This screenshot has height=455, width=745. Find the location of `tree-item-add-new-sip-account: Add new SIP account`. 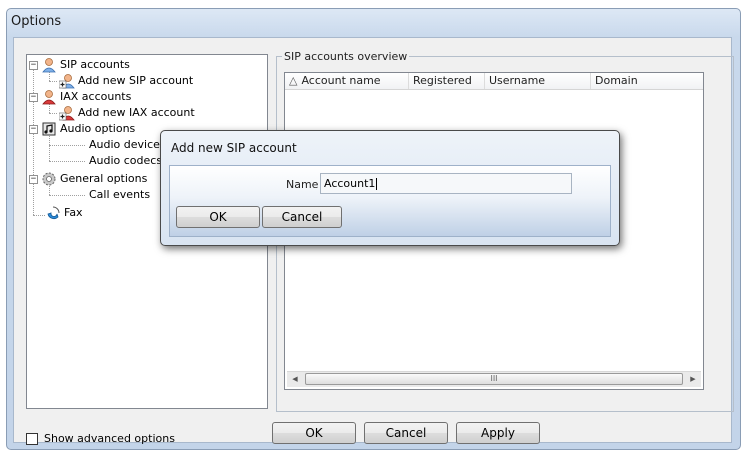

tree-item-add-new-sip-account: Add new SIP account is located at coordinates (126, 81).